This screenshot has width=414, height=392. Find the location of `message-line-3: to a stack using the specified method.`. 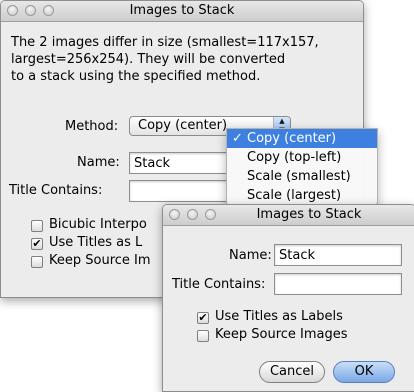

message-line-3: to a stack using the specified method. is located at coordinates (136, 76).